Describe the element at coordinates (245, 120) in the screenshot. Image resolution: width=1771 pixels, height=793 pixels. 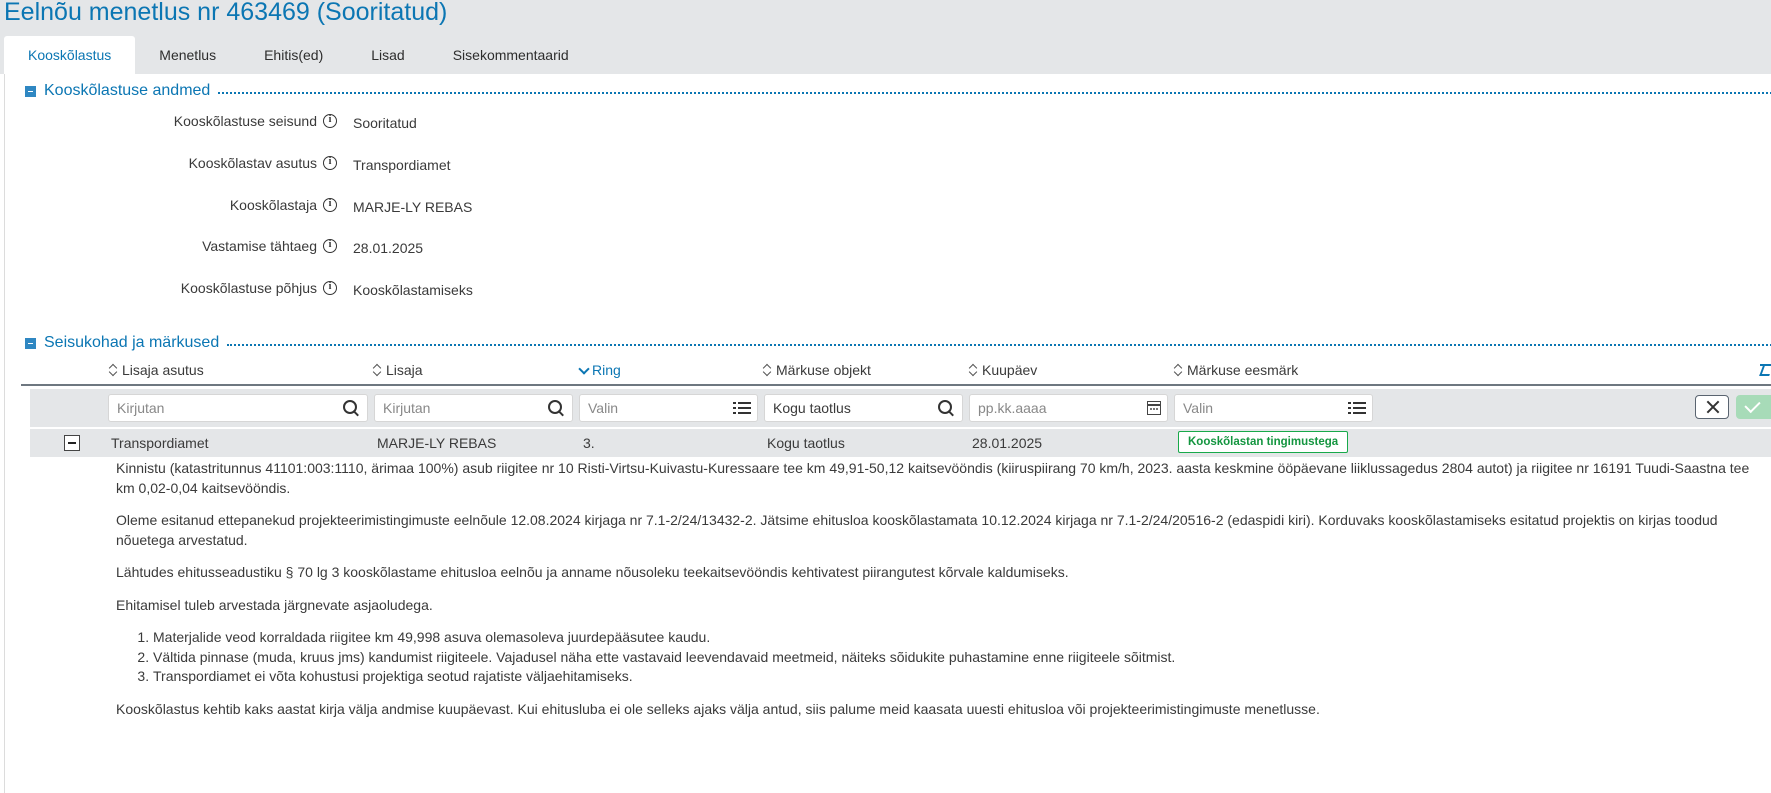
I see `field-label: Kooskõlastuse seisund` at that location.